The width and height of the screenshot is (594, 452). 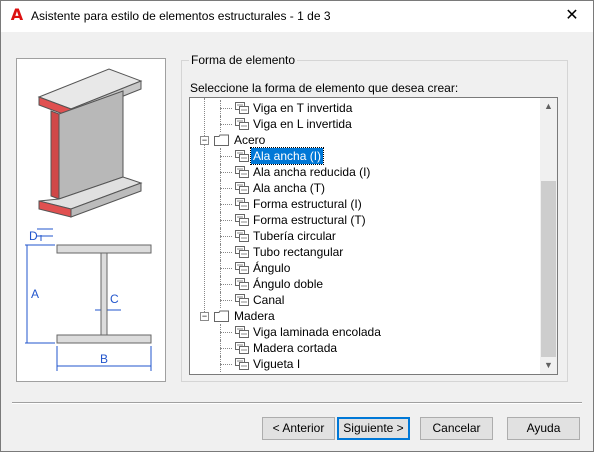 What do you see at coordinates (365, 348) in the screenshot?
I see `tree-item-node: Madera cortada` at bounding box center [365, 348].